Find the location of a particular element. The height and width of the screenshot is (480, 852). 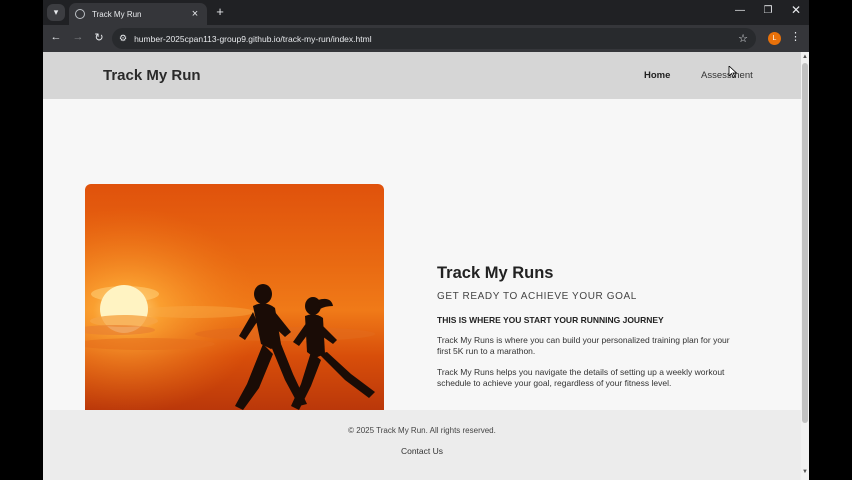

menu-icon: ⋮ is located at coordinates (795, 36).